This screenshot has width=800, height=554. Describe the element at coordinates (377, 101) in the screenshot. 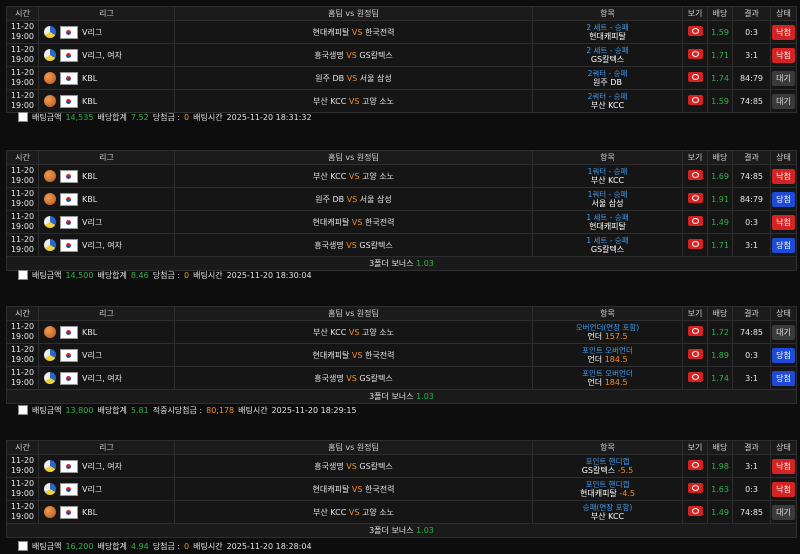

I see `away-team: 고양 소노` at that location.